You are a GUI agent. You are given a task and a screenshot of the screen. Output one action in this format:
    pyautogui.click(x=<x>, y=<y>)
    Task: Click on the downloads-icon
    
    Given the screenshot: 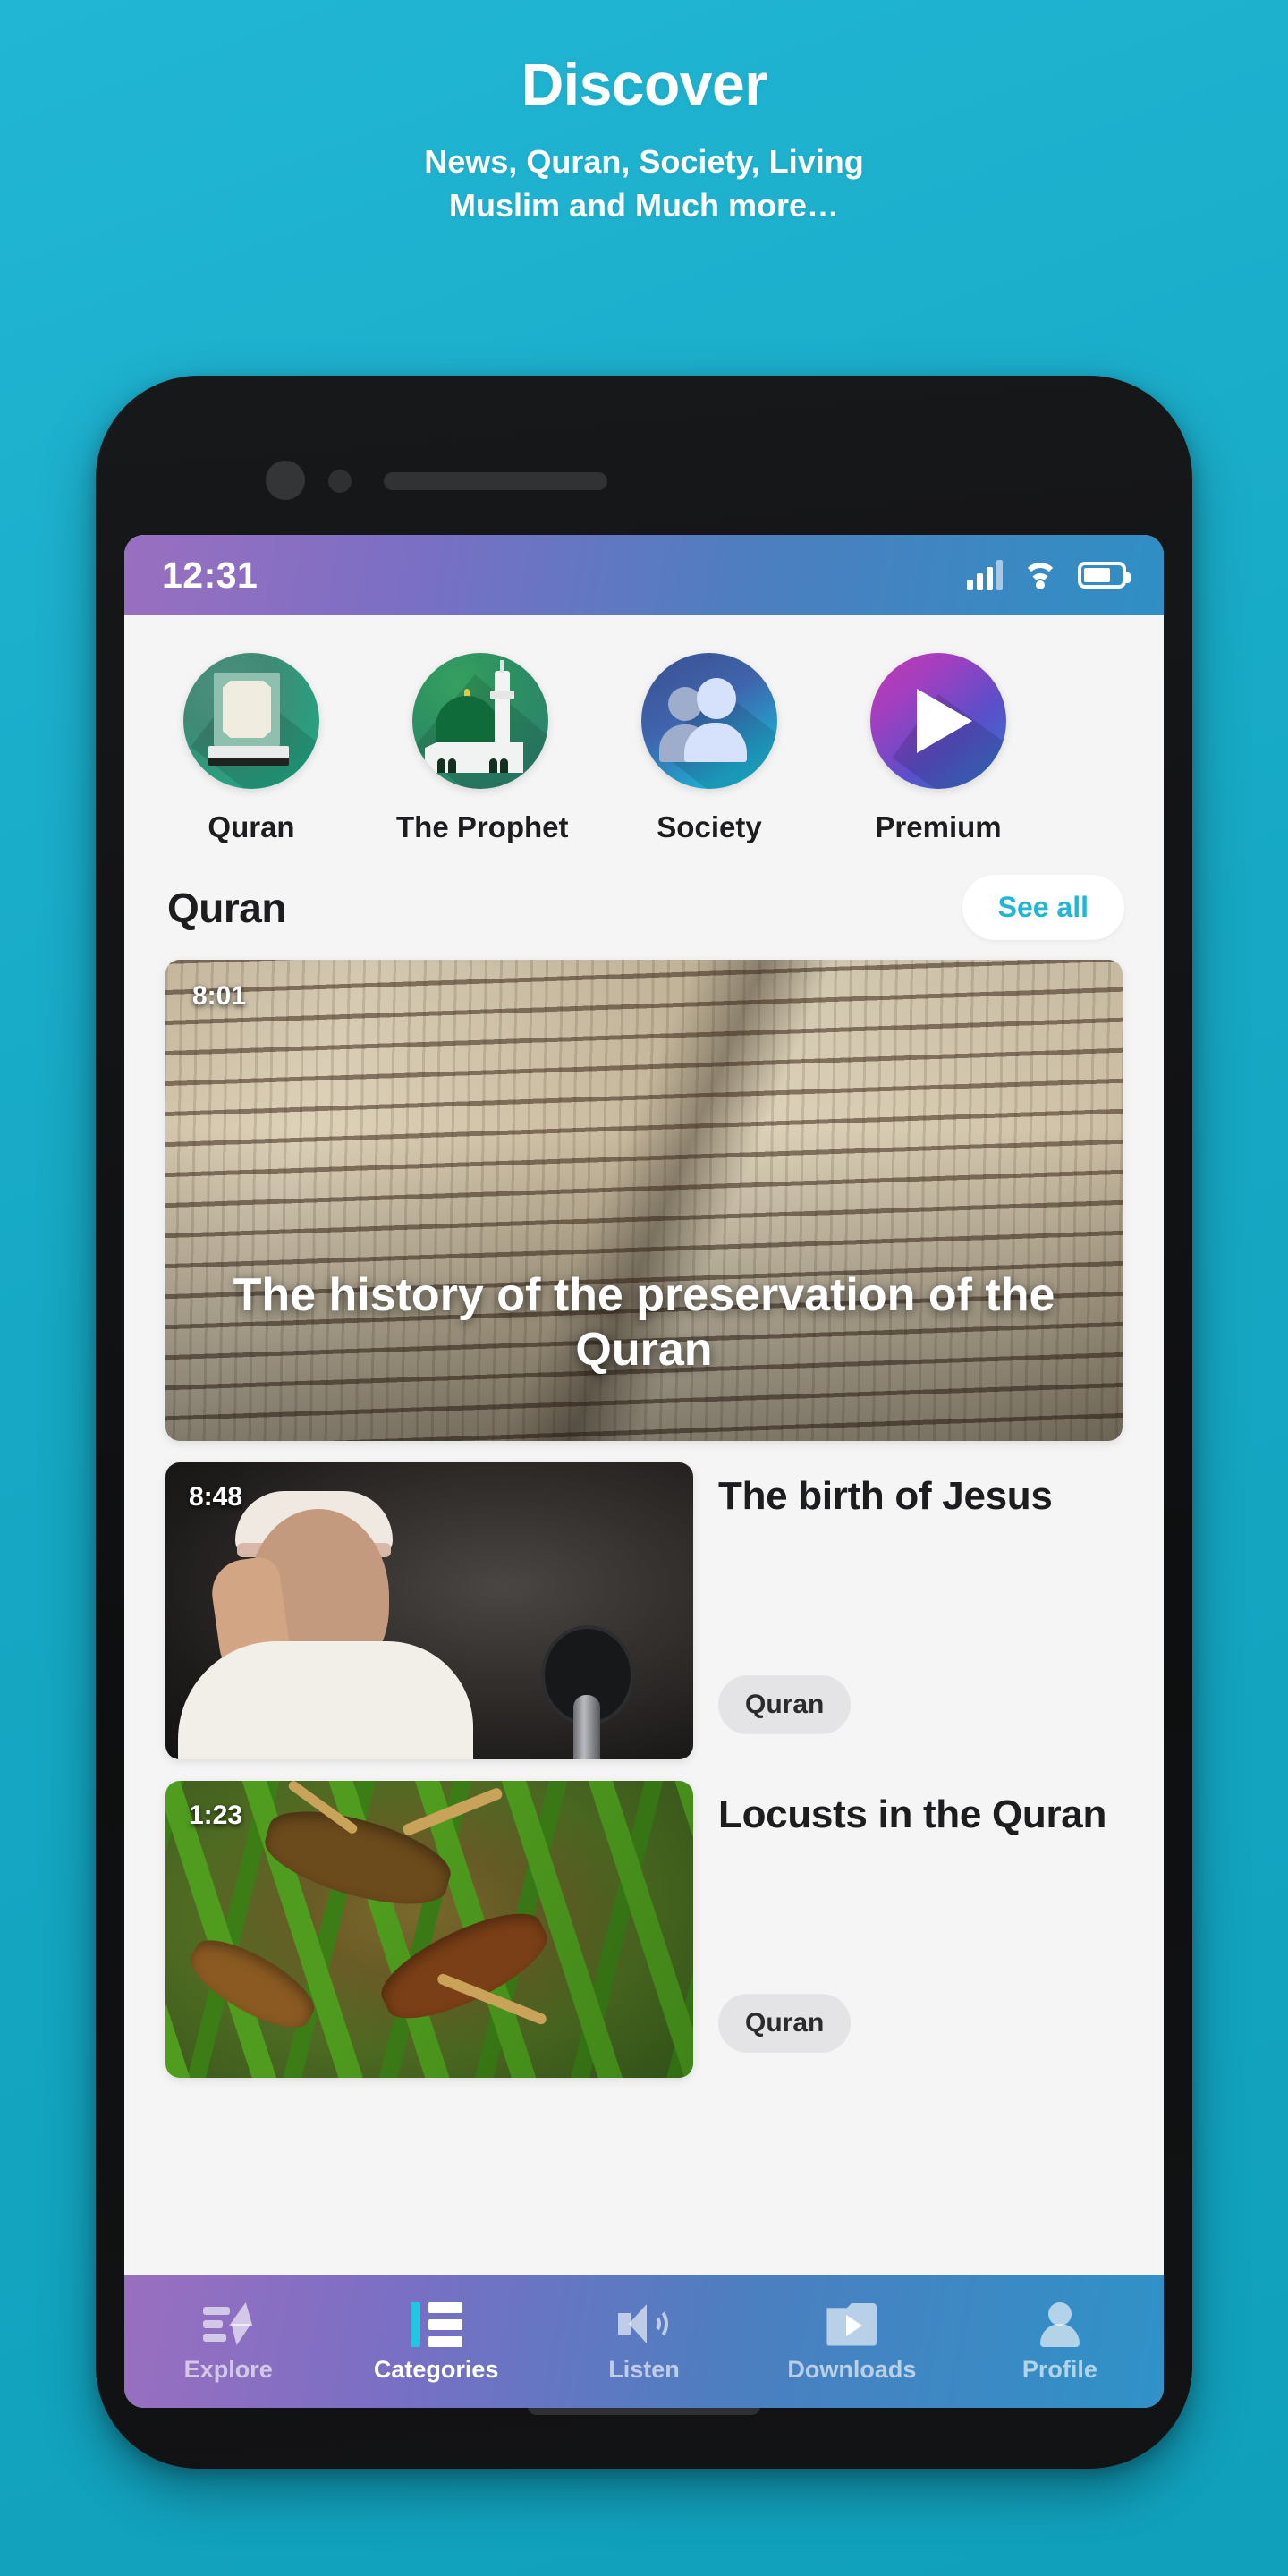 What is the action you would take?
    pyautogui.click(x=851, y=2325)
    